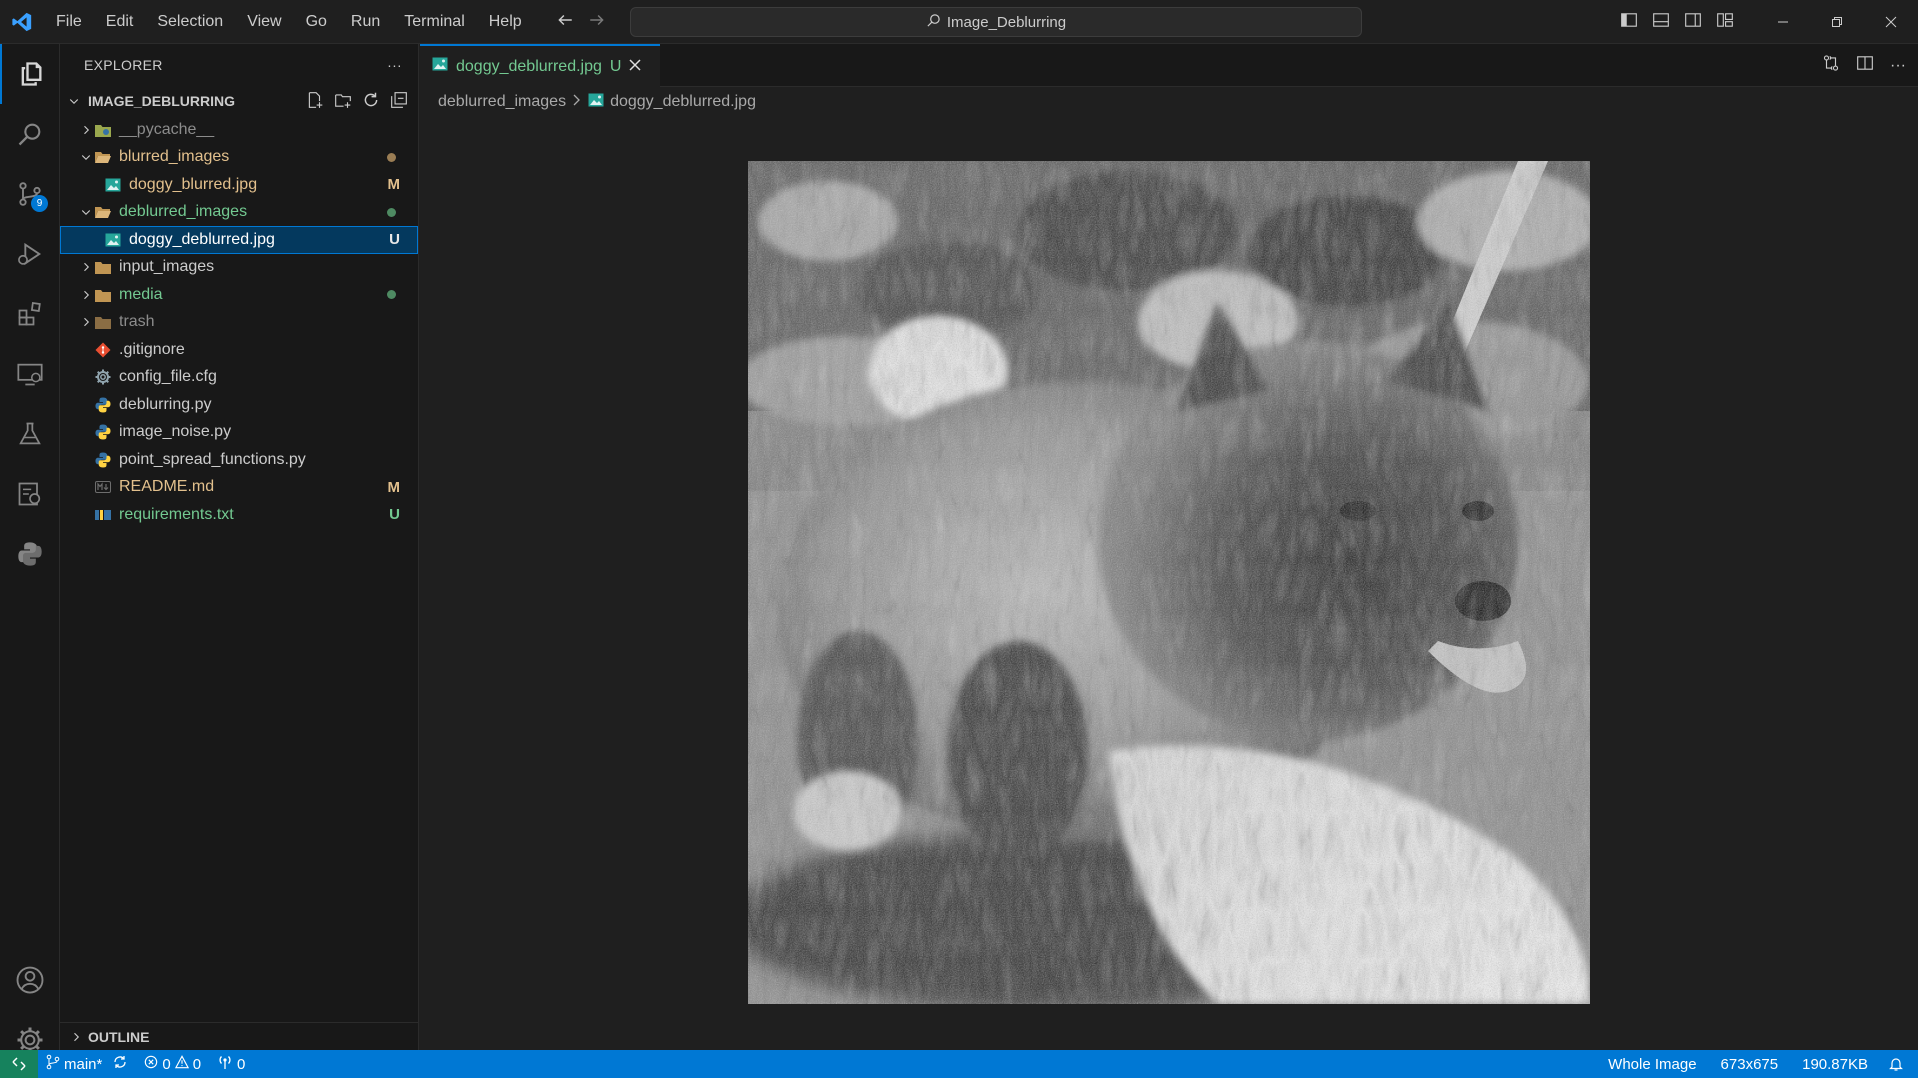  What do you see at coordinates (239, 268) in the screenshot?
I see `tree-item-input-images: input_images` at bounding box center [239, 268].